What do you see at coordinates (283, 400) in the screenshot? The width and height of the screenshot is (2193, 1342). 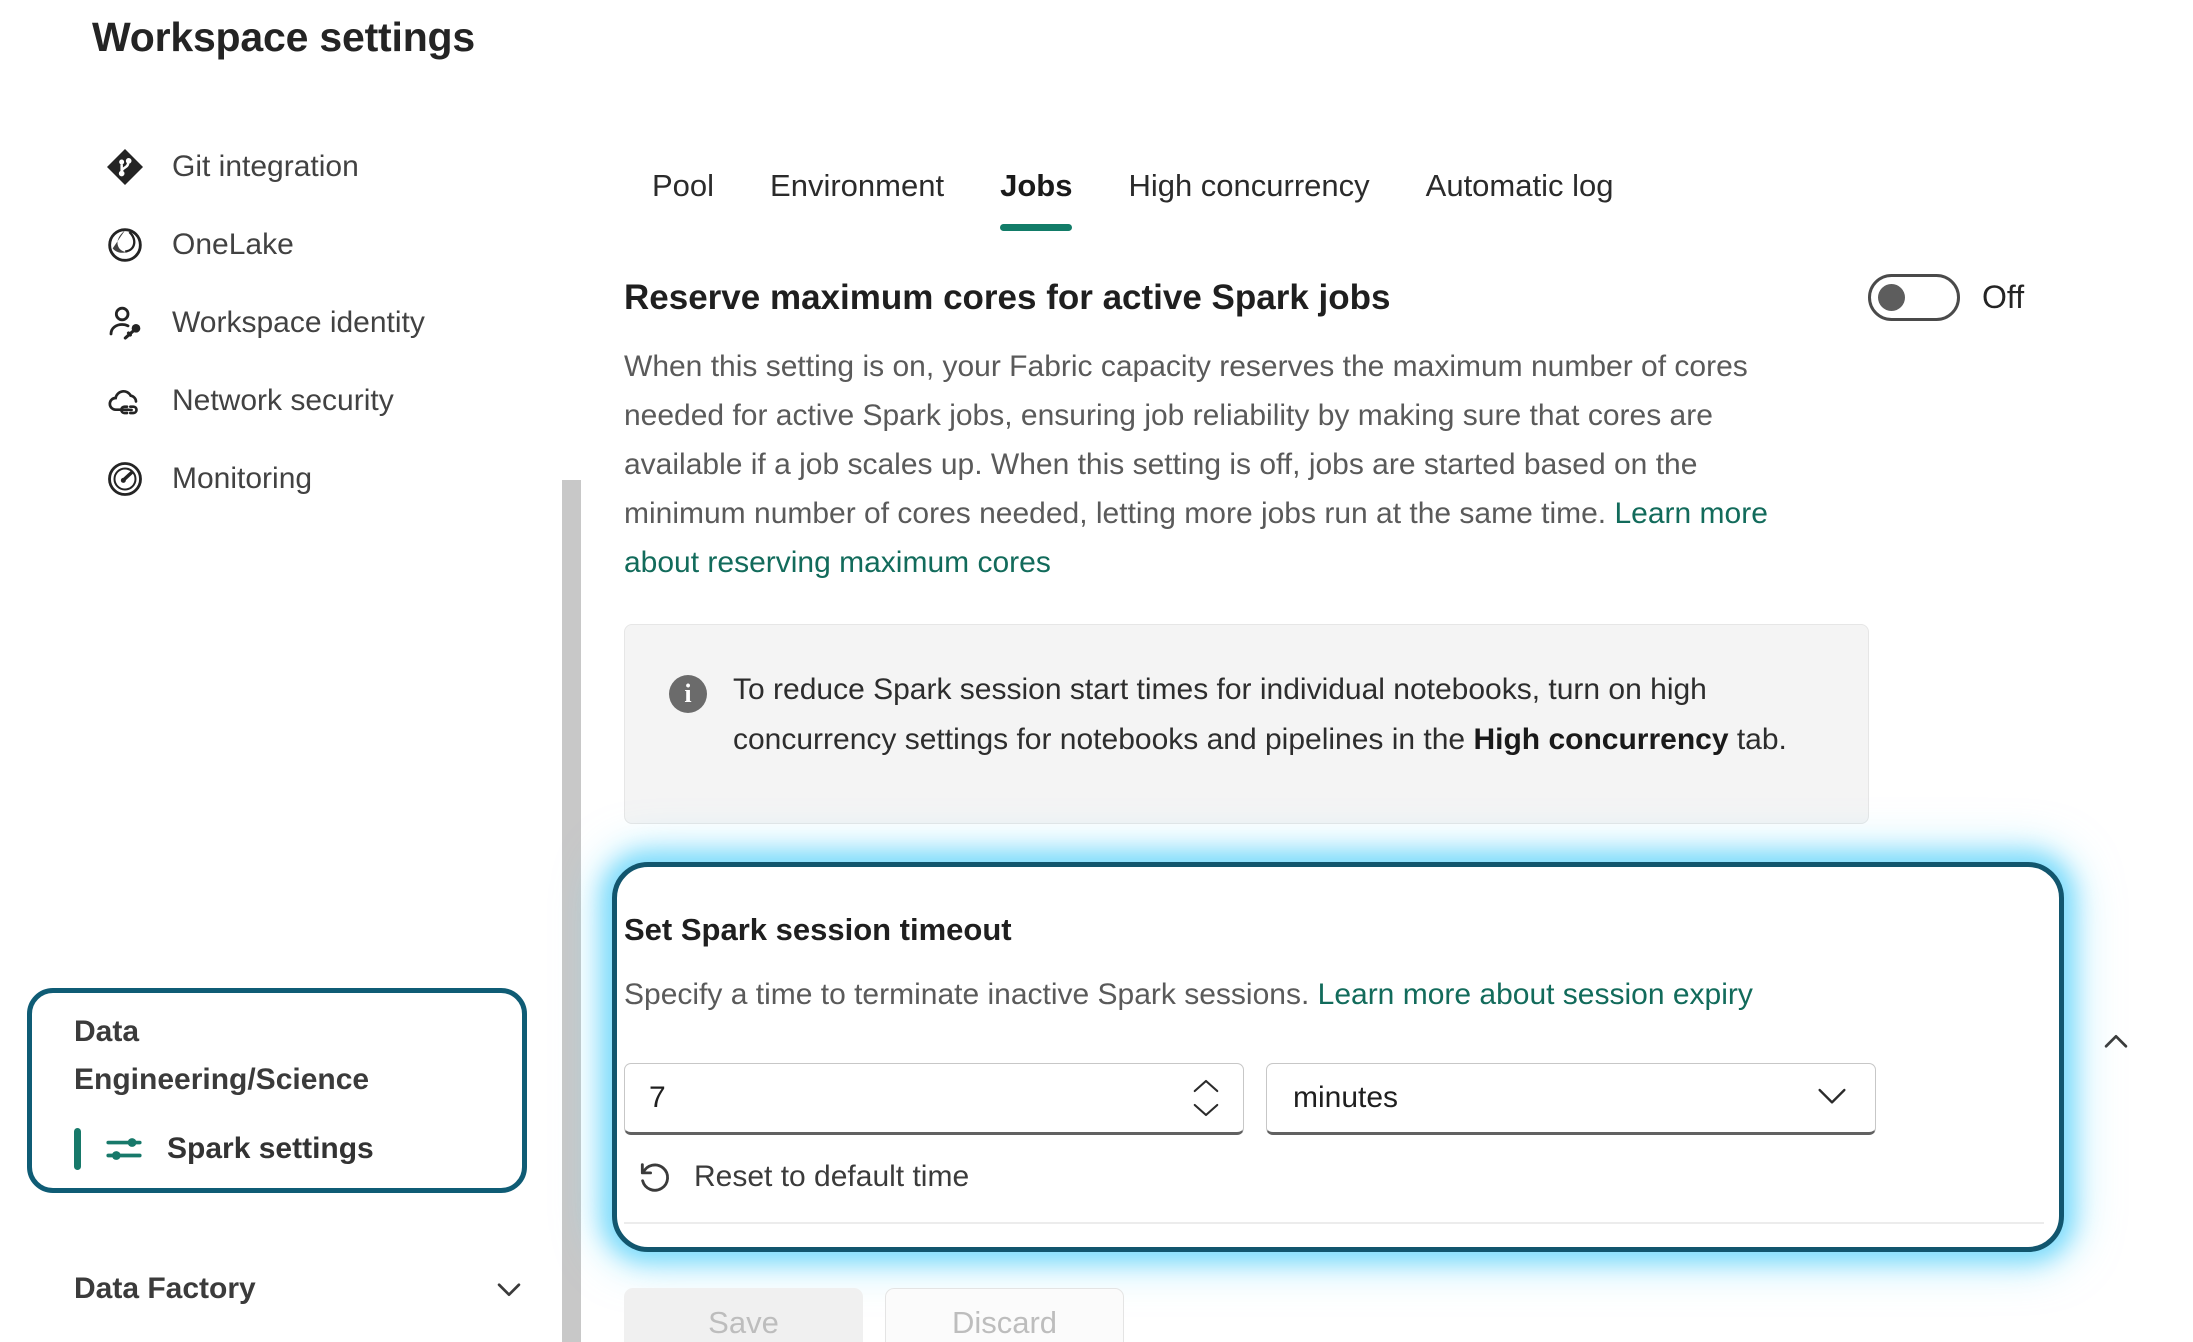 I see `sidebar-item-label: Network security` at bounding box center [283, 400].